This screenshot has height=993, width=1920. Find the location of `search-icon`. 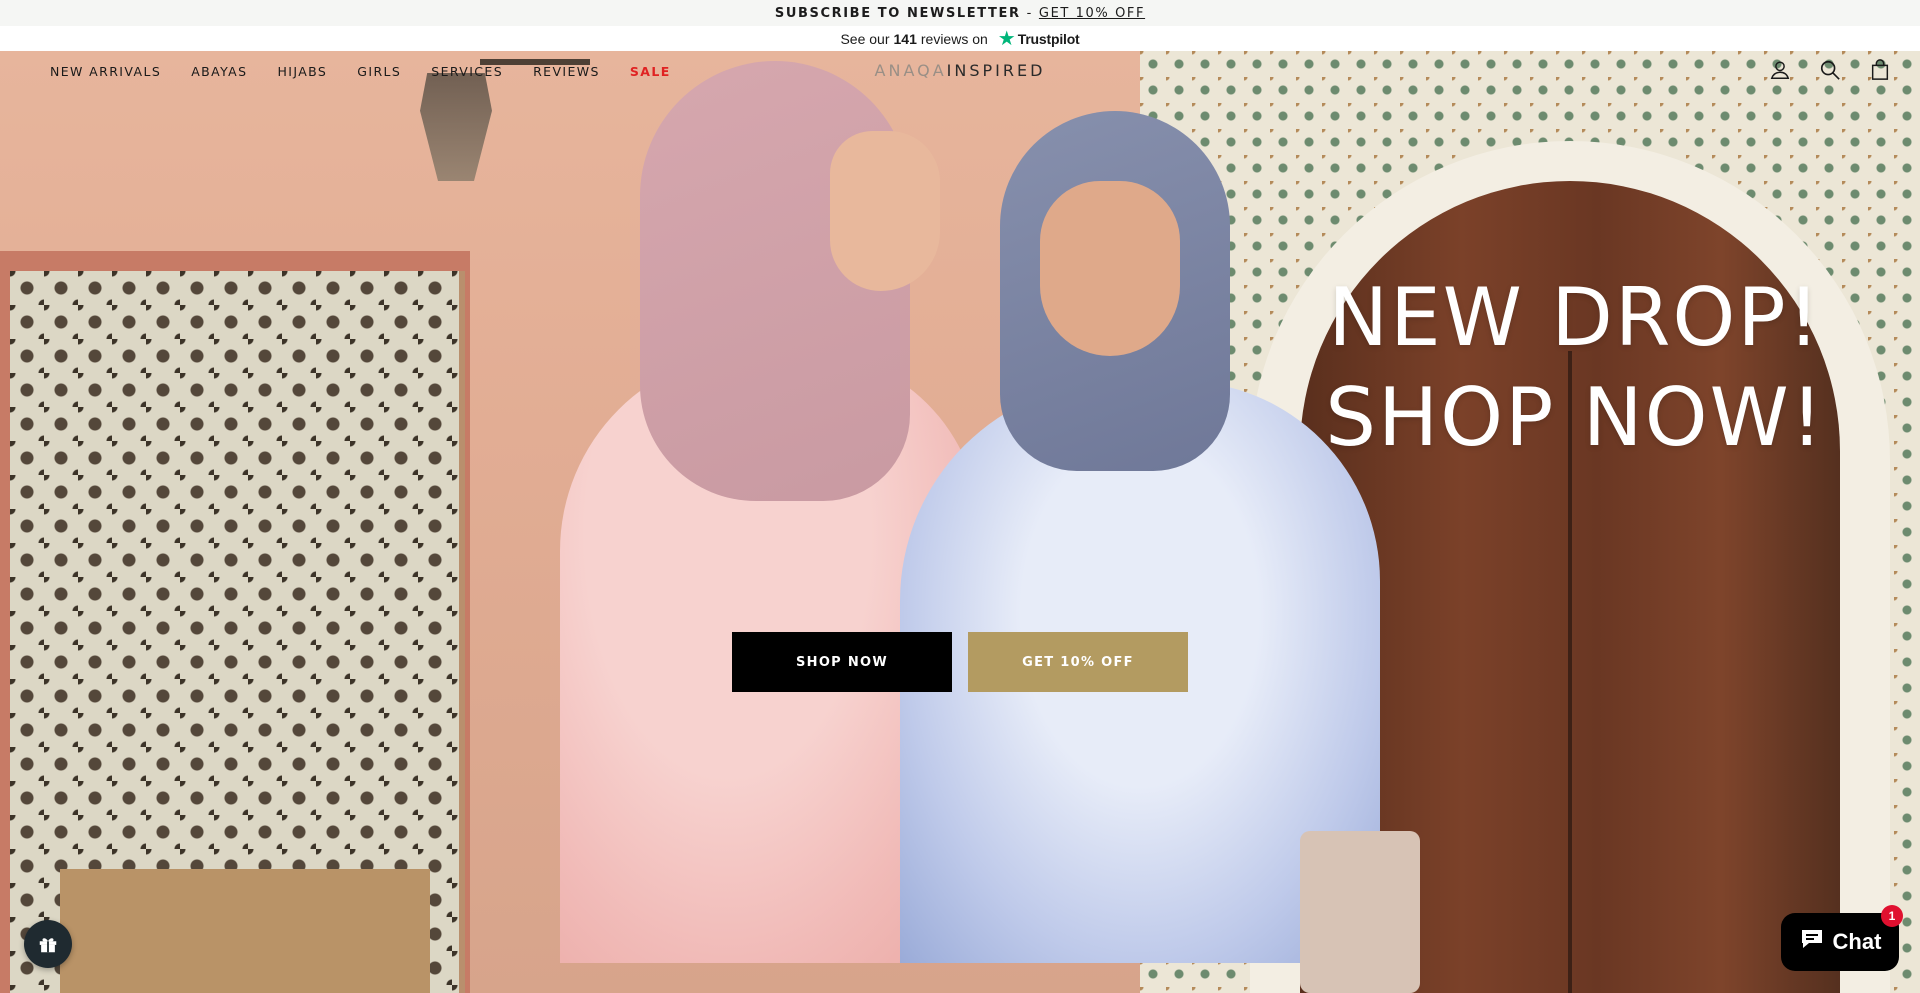

search-icon is located at coordinates (1830, 70).